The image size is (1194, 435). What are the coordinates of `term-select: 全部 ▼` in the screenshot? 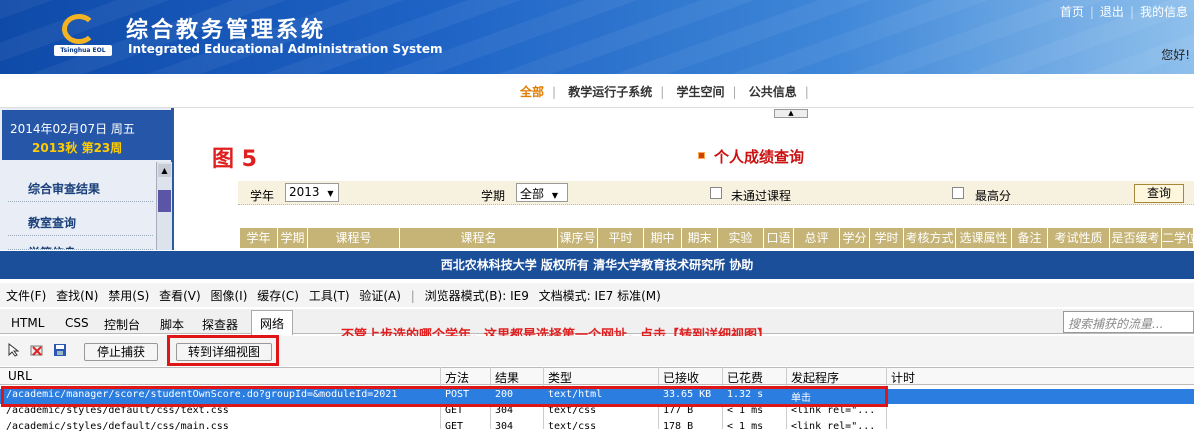 It's located at (542, 192).